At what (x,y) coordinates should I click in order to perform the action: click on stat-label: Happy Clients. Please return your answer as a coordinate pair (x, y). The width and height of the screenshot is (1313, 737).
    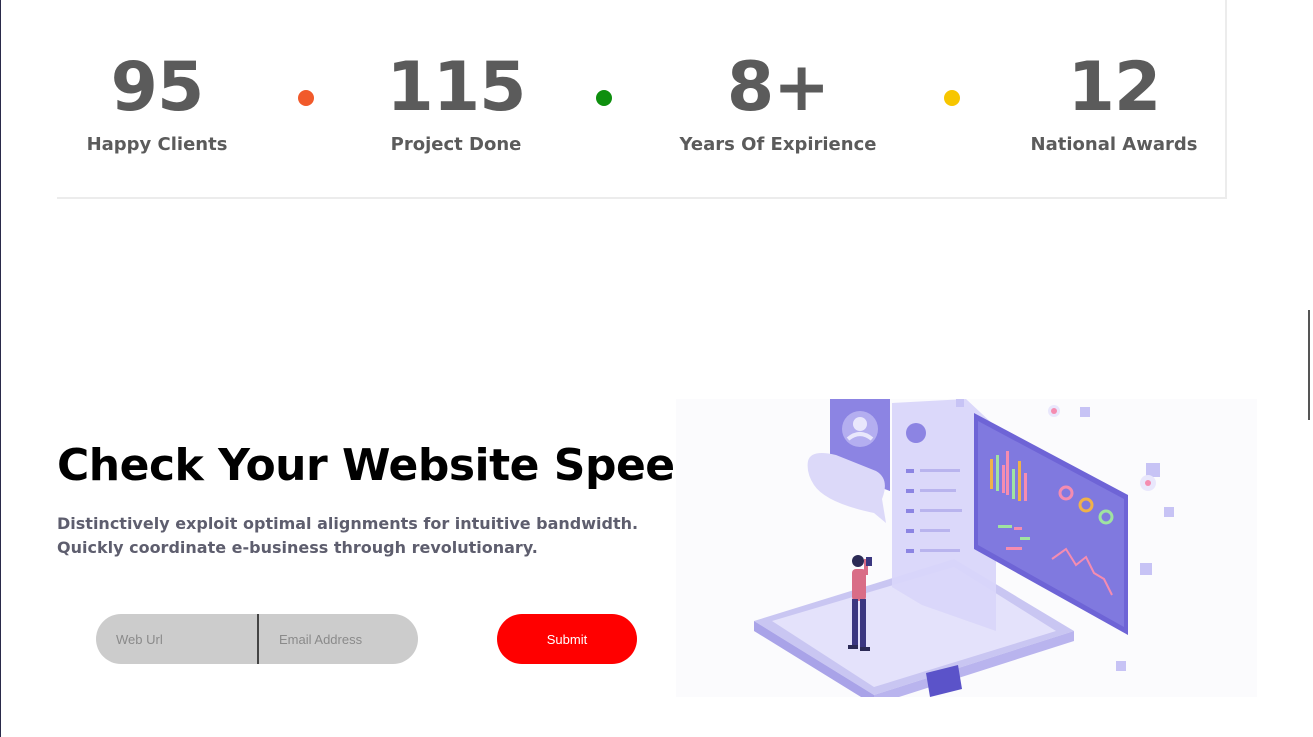
    Looking at the image, I should click on (157, 144).